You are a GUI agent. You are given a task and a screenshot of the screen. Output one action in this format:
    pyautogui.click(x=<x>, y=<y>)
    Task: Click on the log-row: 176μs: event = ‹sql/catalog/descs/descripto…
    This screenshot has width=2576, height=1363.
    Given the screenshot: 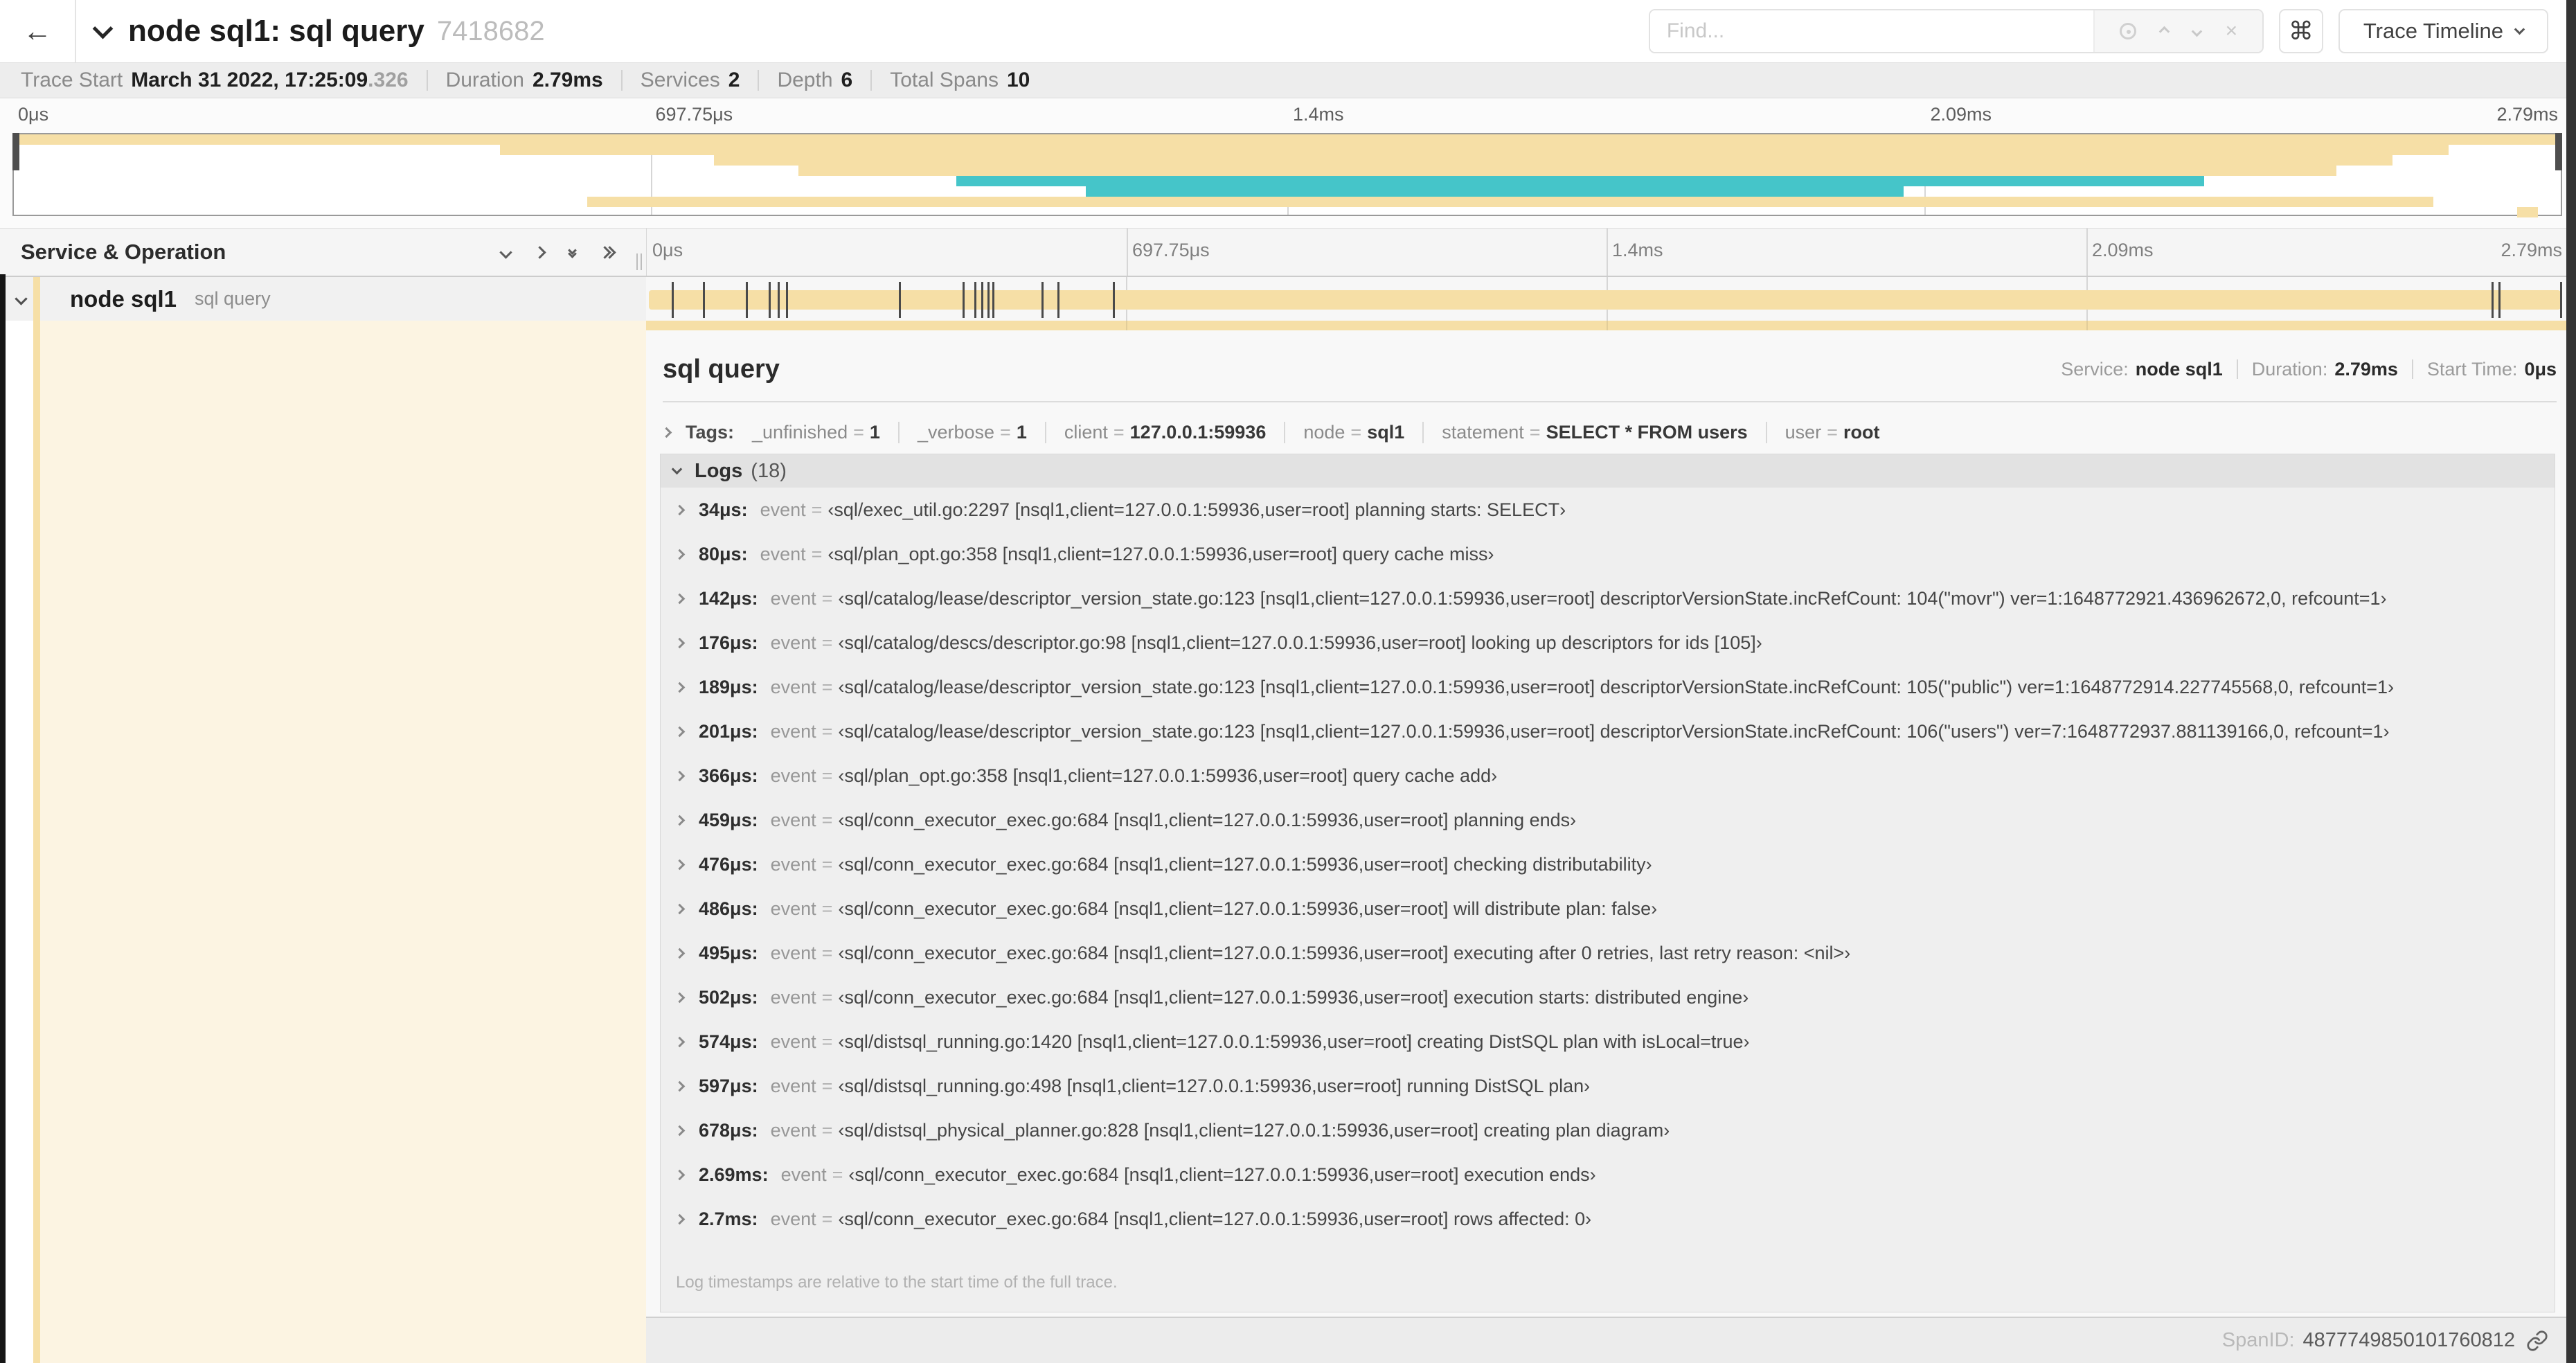 What is the action you would take?
    pyautogui.click(x=1608, y=643)
    